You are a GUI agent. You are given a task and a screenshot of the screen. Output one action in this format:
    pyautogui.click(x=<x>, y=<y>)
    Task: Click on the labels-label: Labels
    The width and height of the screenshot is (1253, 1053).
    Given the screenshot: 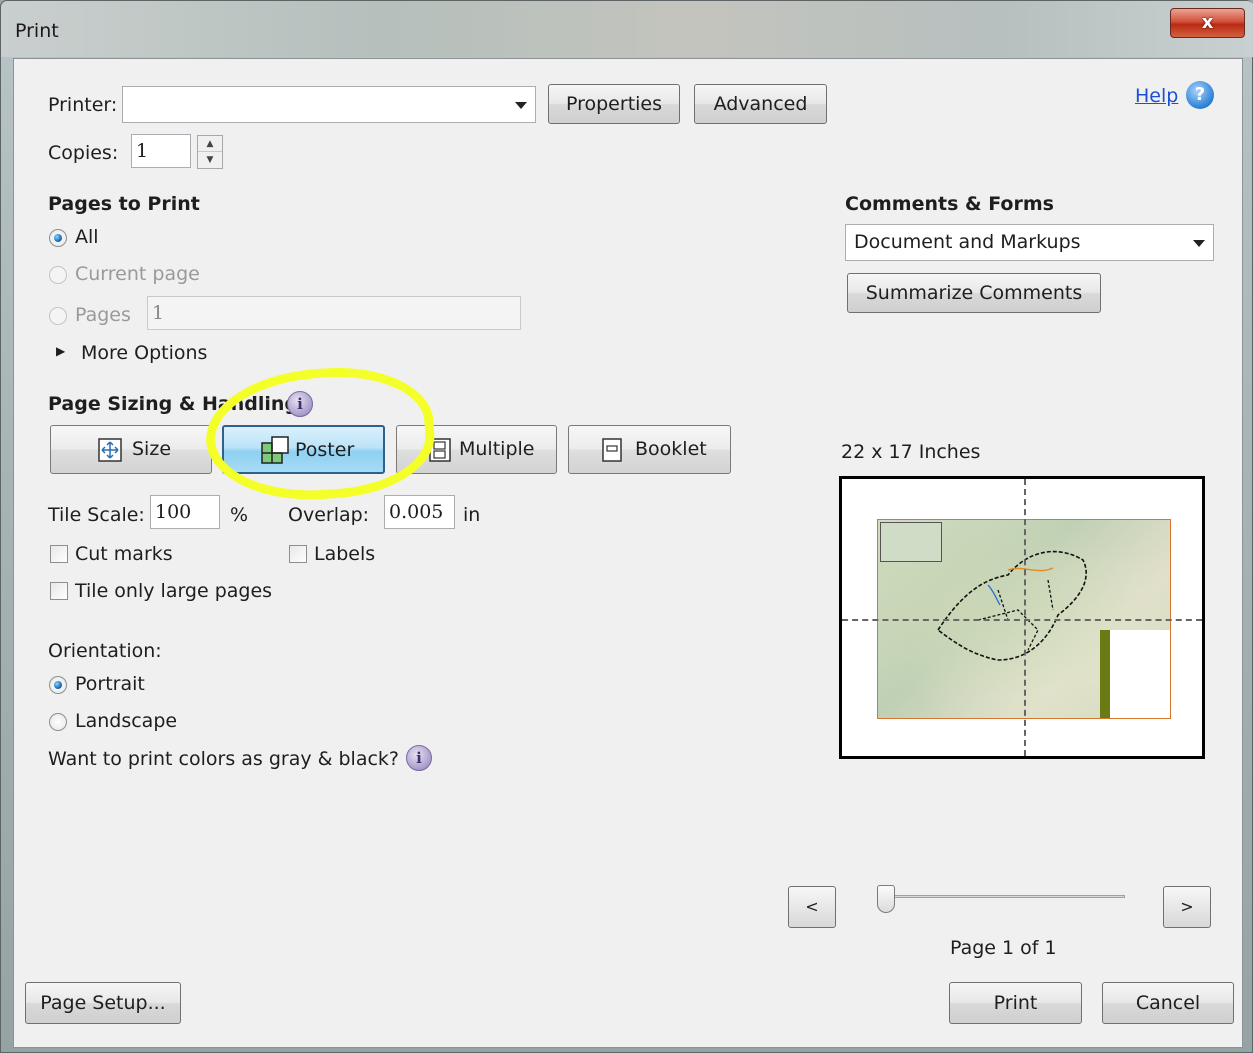 What is the action you would take?
    pyautogui.click(x=344, y=554)
    